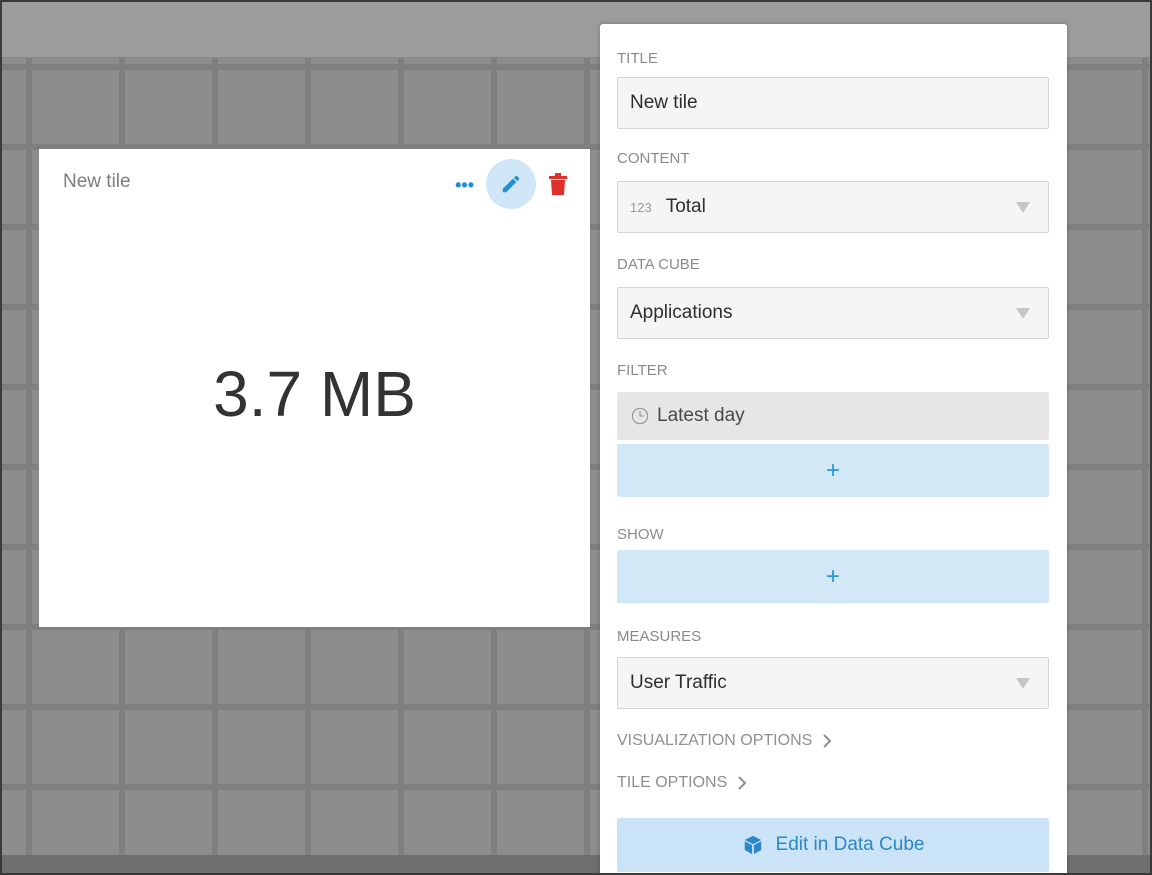 The image size is (1152, 875). I want to click on pencil-icon, so click(511, 184).